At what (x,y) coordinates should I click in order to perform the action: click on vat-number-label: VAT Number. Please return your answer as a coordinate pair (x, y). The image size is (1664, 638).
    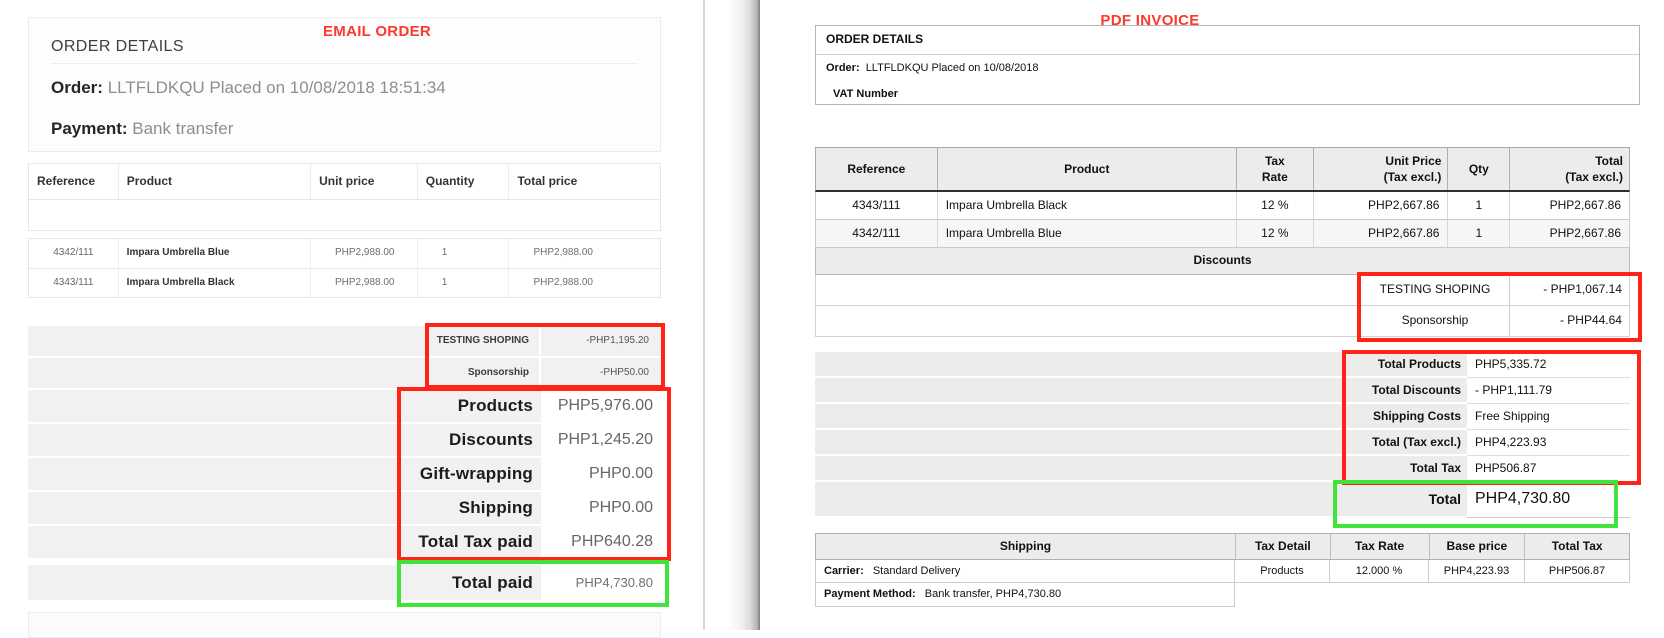
    Looking at the image, I should click on (865, 94).